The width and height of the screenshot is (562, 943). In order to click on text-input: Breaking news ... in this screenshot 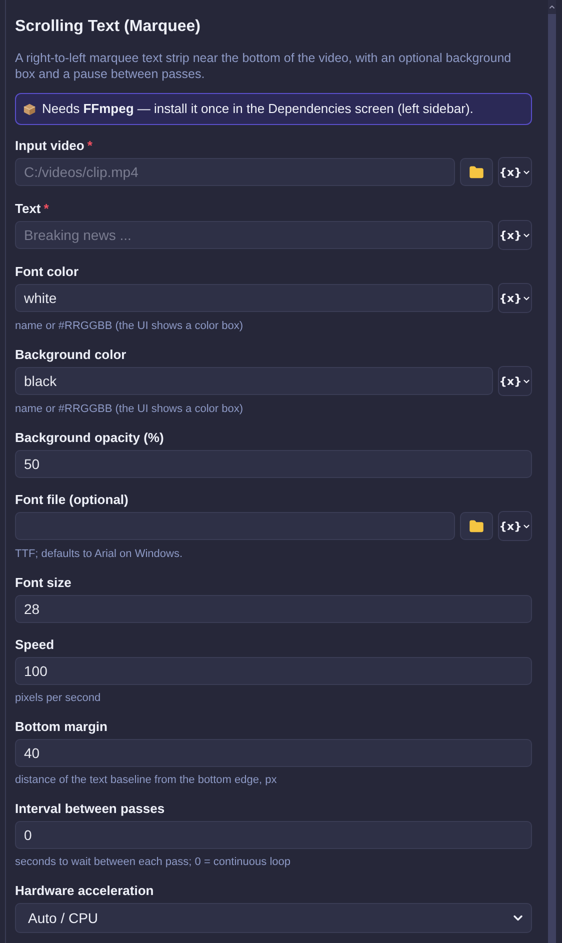, I will do `click(254, 235)`.